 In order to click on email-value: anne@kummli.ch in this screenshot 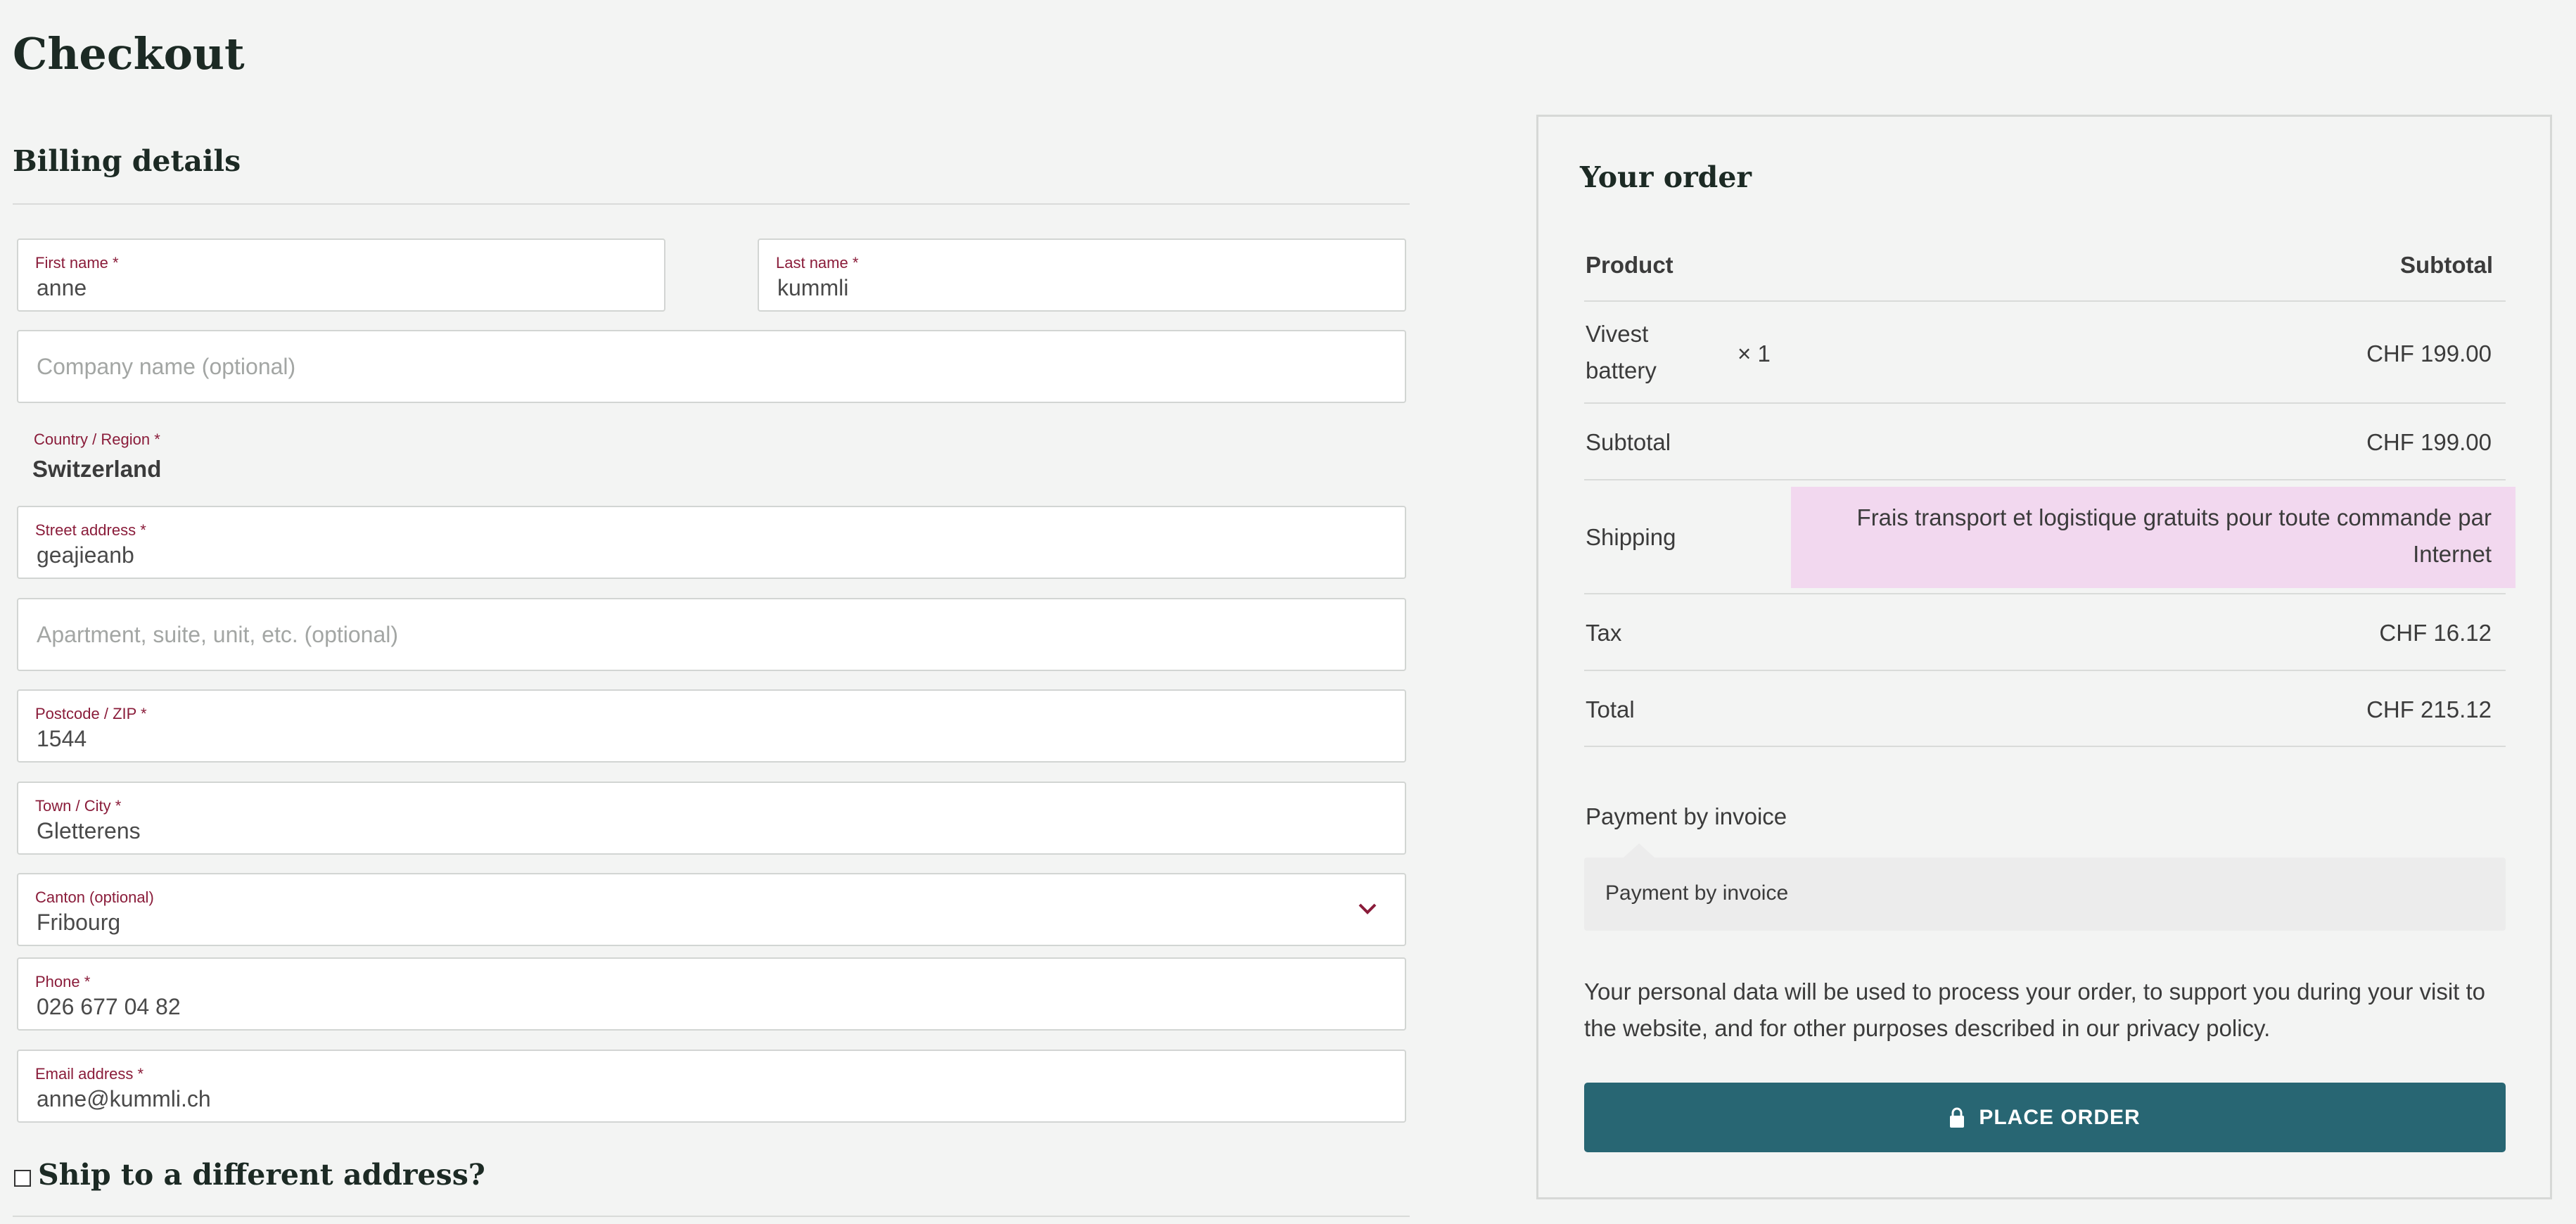, I will do `click(124, 1098)`.